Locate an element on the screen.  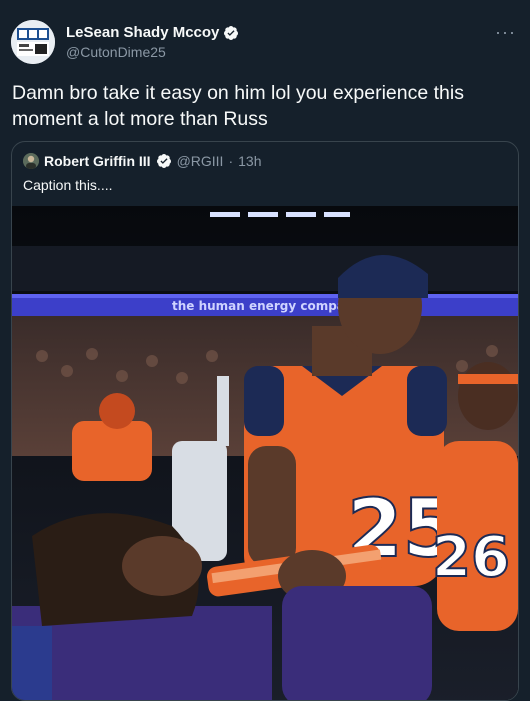
quoted-avatar-image is located at coordinates (31, 161).